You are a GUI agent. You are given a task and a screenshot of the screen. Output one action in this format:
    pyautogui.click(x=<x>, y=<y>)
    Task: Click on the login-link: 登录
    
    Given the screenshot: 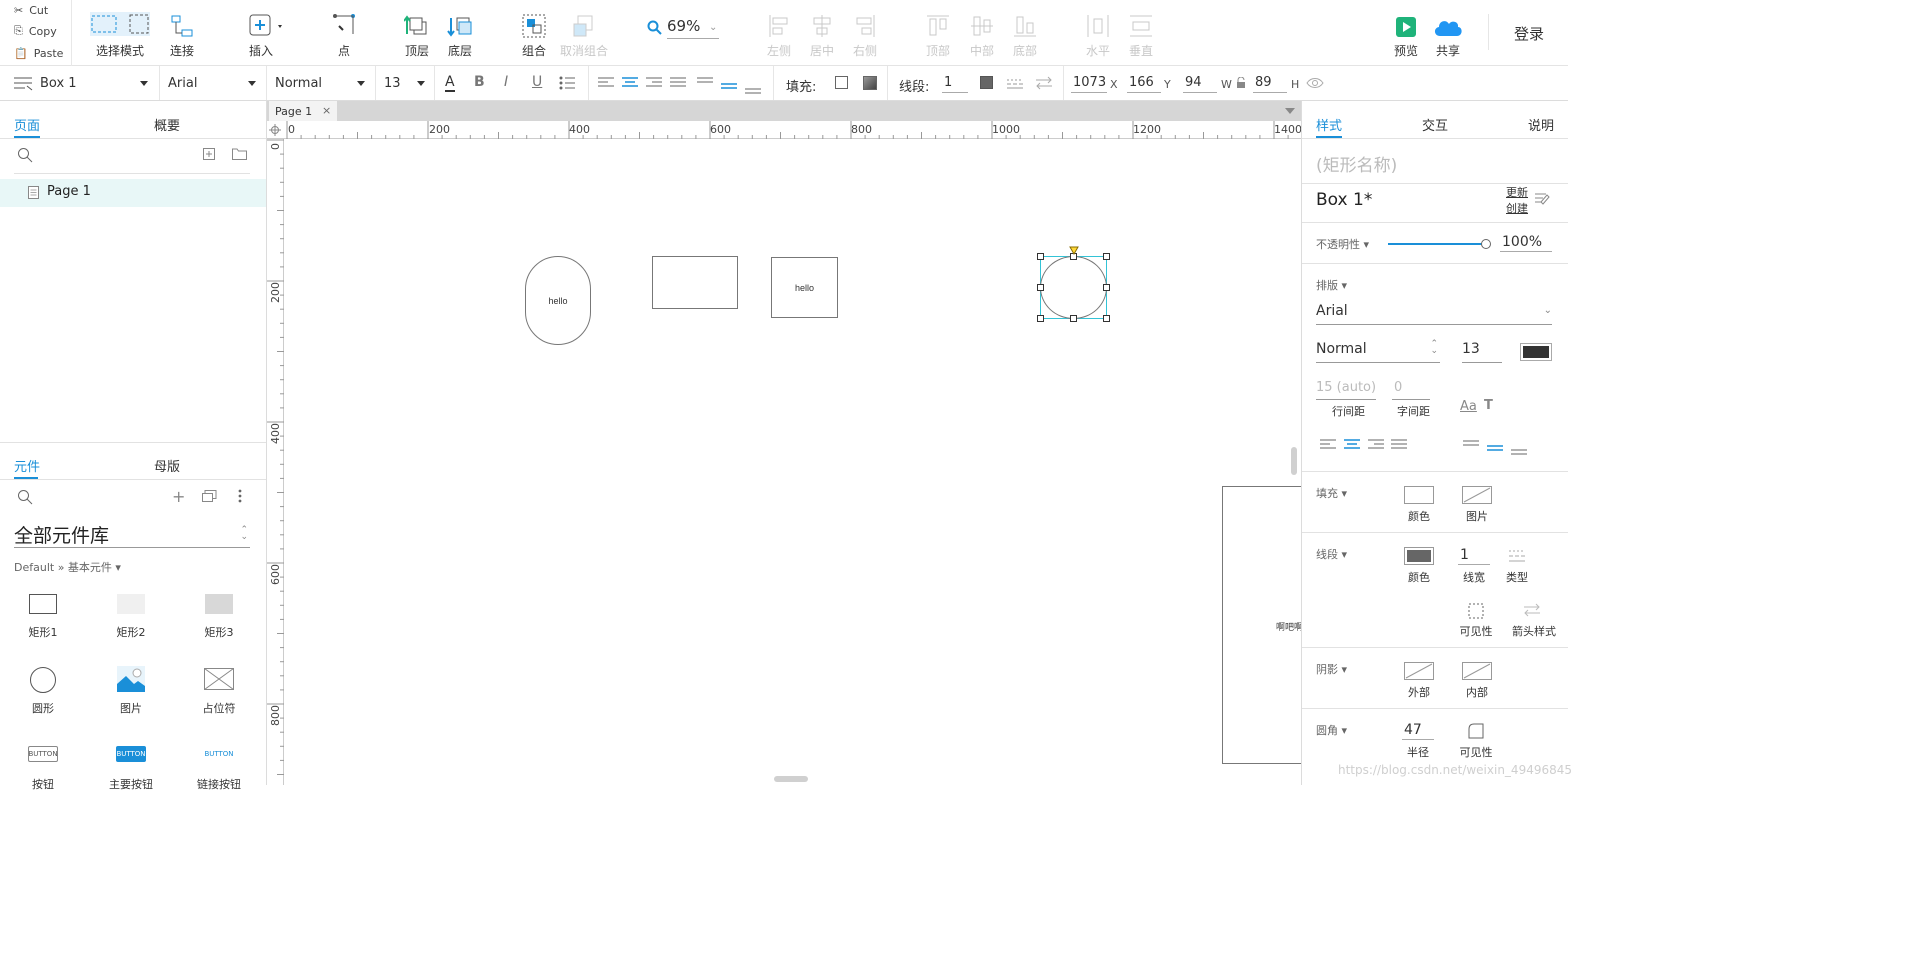 What is the action you would take?
    pyautogui.click(x=1529, y=33)
    